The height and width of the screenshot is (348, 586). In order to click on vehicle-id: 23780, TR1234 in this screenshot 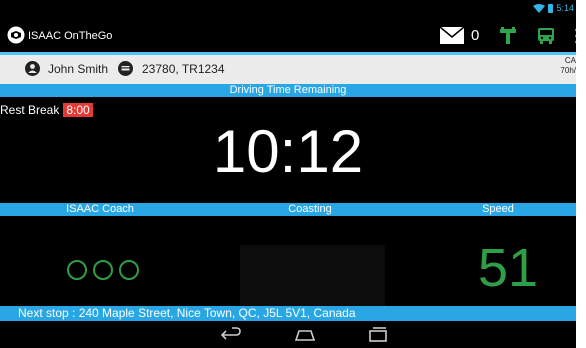, I will do `click(183, 69)`.